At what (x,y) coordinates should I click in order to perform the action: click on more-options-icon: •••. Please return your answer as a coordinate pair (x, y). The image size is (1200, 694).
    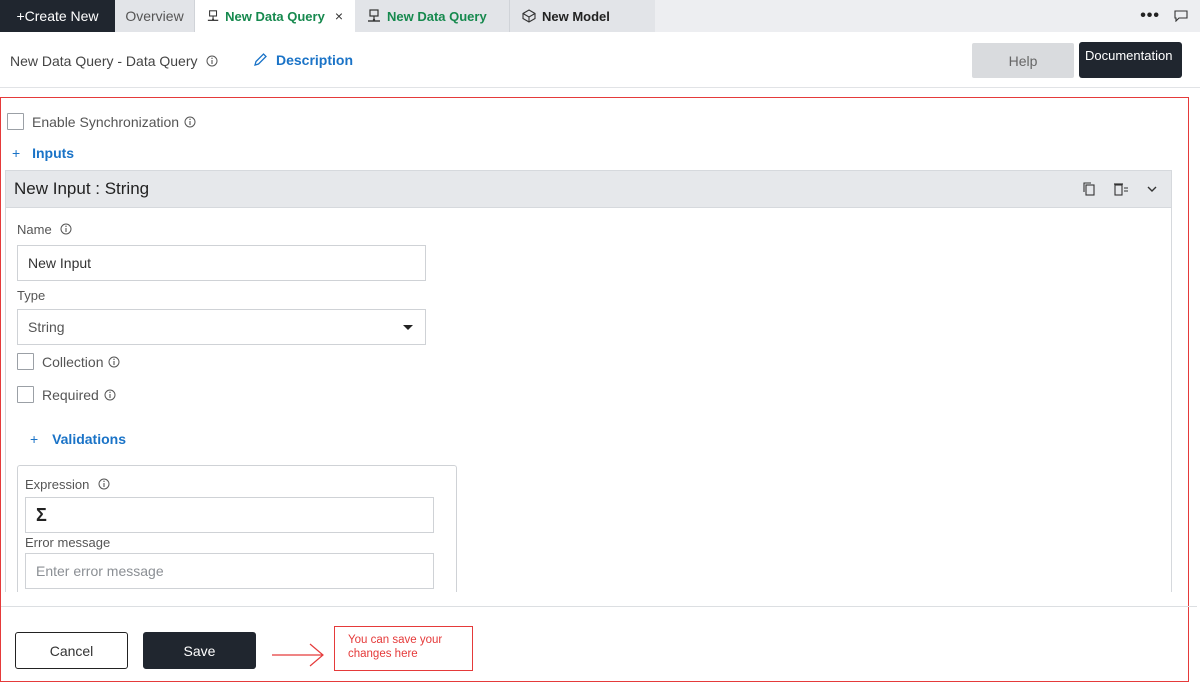
    Looking at the image, I should click on (1150, 16).